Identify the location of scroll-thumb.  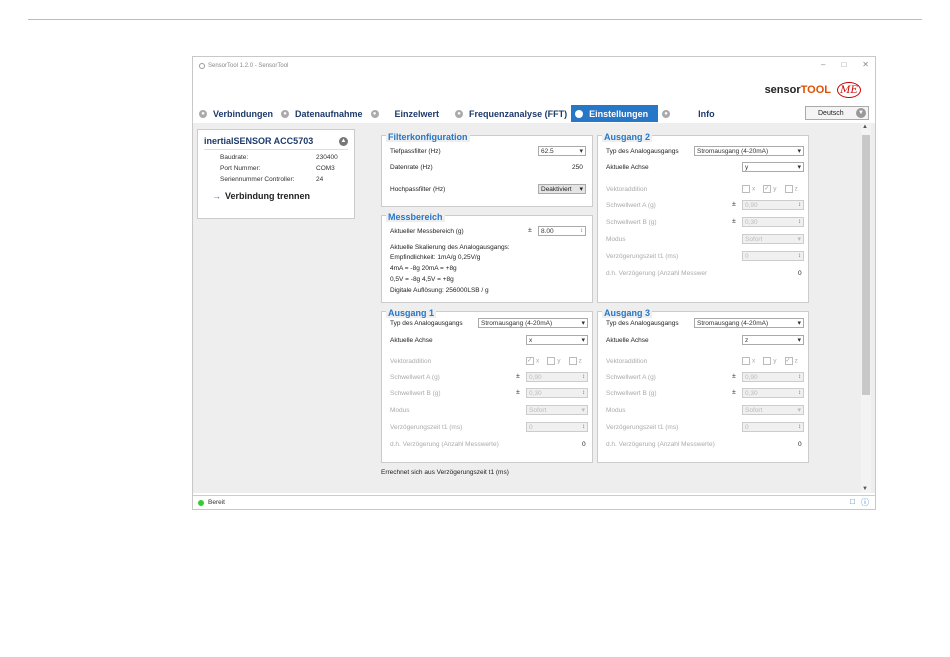
(866, 265).